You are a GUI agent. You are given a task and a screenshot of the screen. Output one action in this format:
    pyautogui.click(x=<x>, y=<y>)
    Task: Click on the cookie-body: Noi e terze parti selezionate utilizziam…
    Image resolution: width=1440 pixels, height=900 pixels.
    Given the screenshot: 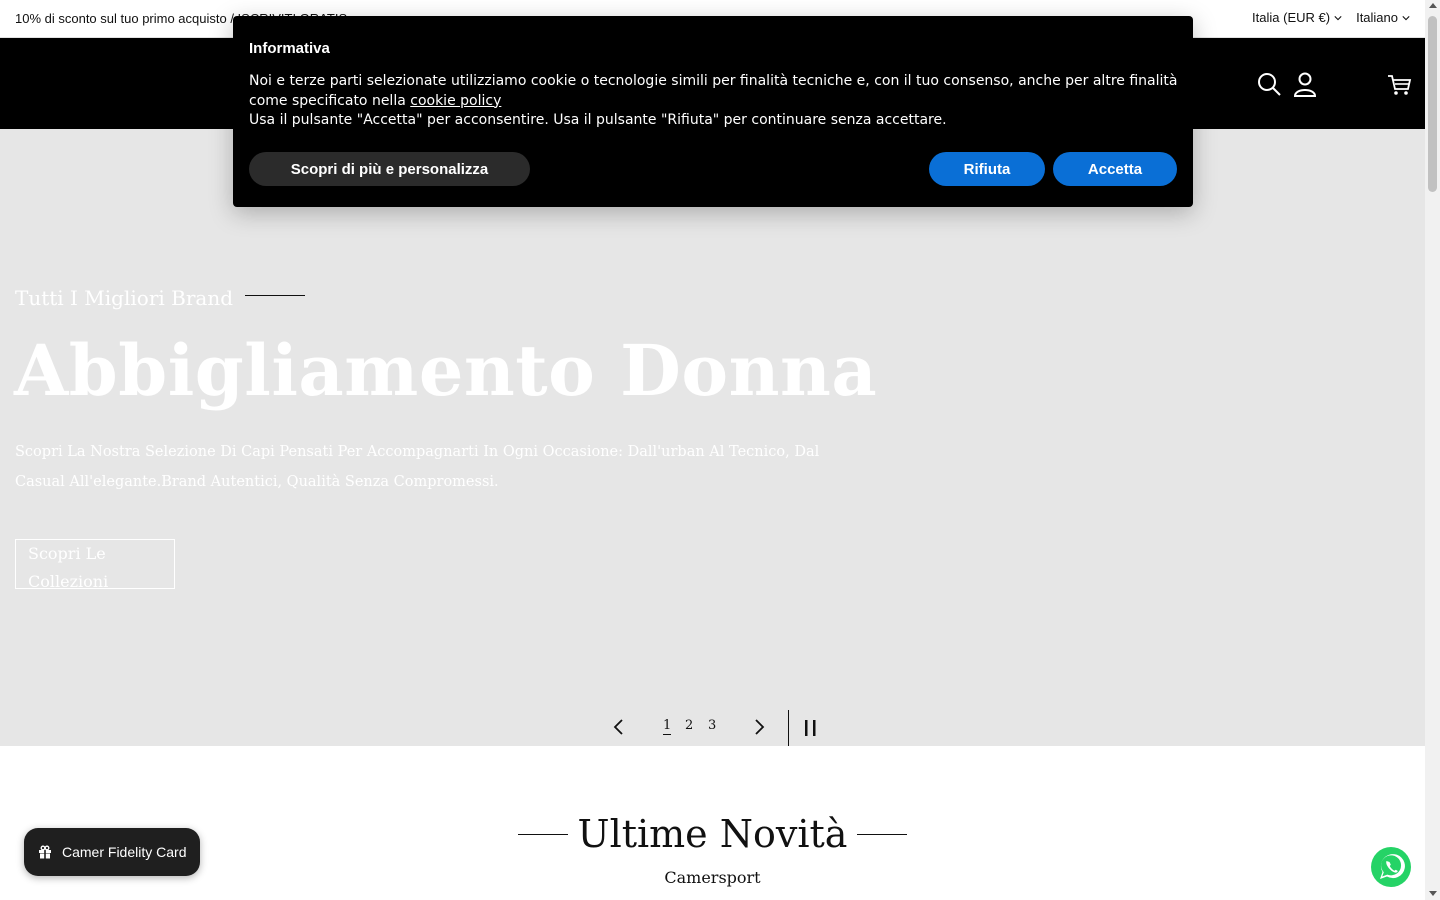 What is the action you would take?
    pyautogui.click(x=714, y=101)
    